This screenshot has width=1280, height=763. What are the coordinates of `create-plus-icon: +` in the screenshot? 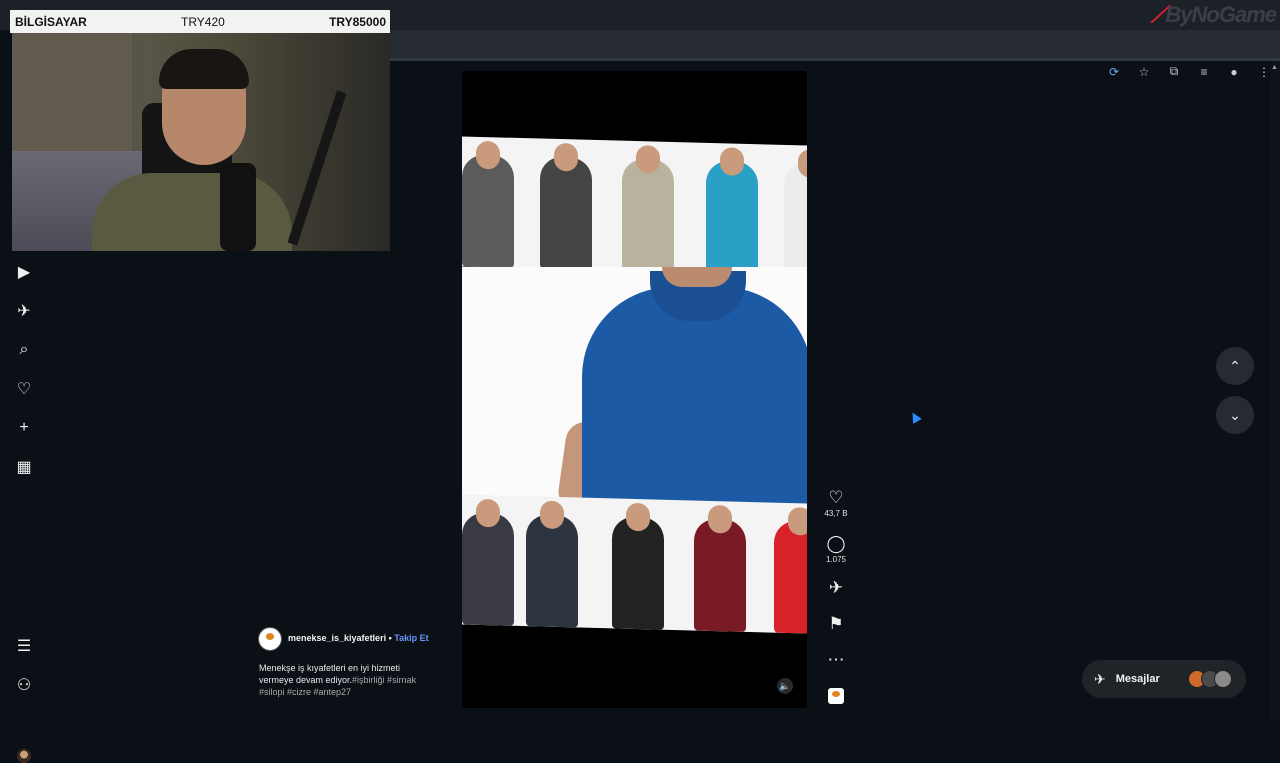 It's located at (24, 428).